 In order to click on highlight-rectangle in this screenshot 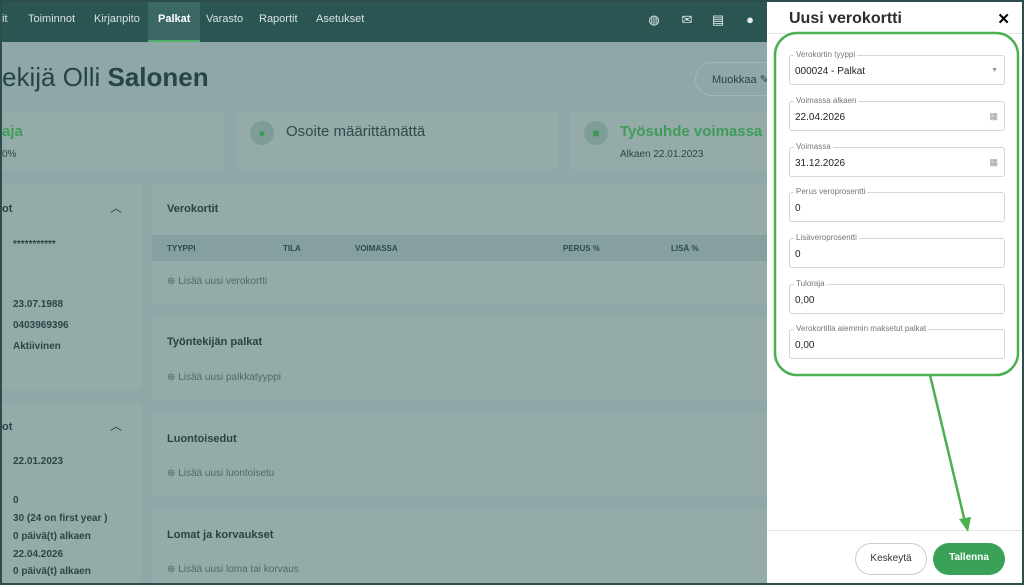, I will do `click(896, 204)`.